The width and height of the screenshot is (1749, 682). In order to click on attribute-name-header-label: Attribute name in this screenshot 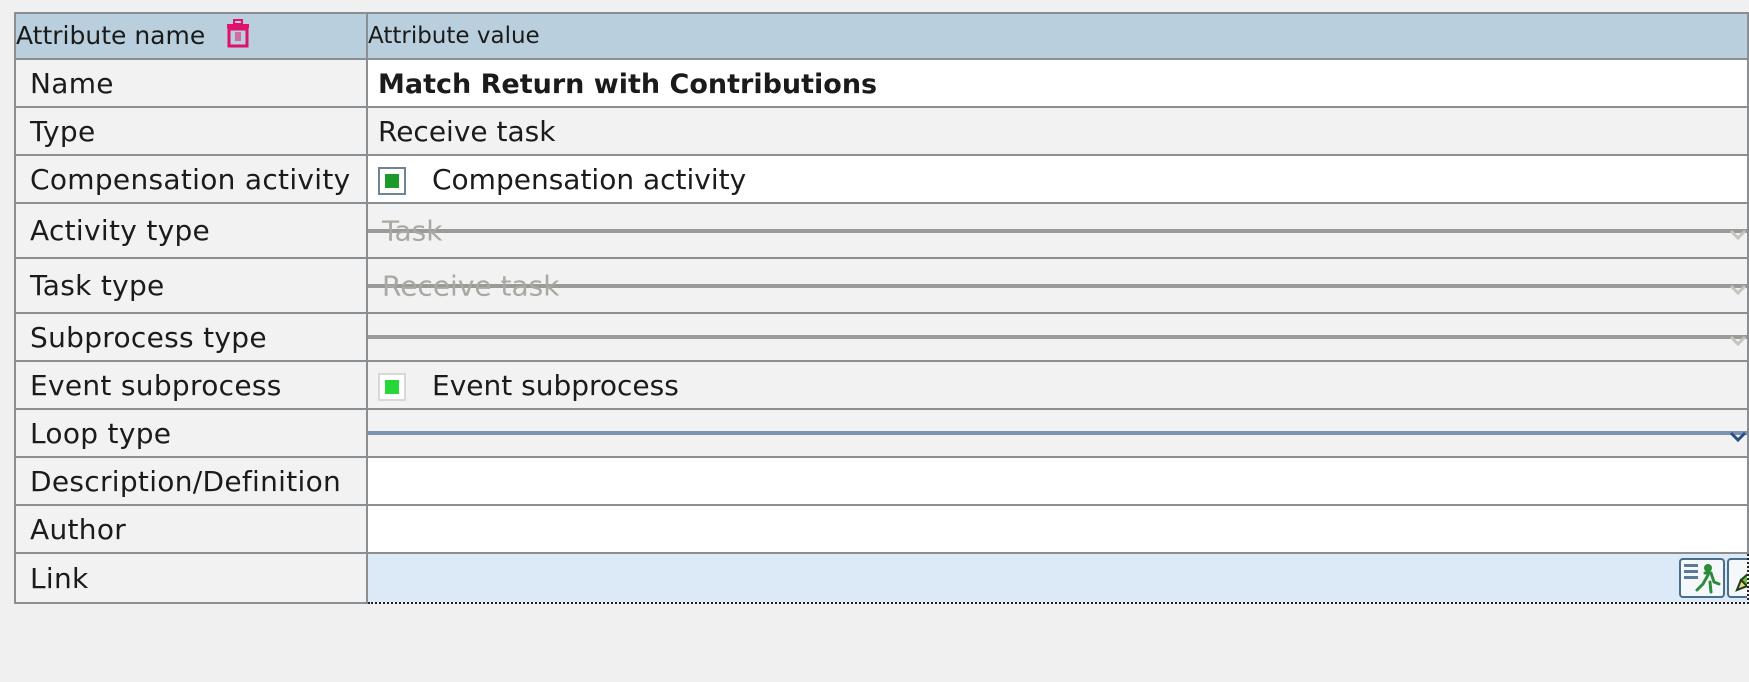, I will do `click(111, 35)`.